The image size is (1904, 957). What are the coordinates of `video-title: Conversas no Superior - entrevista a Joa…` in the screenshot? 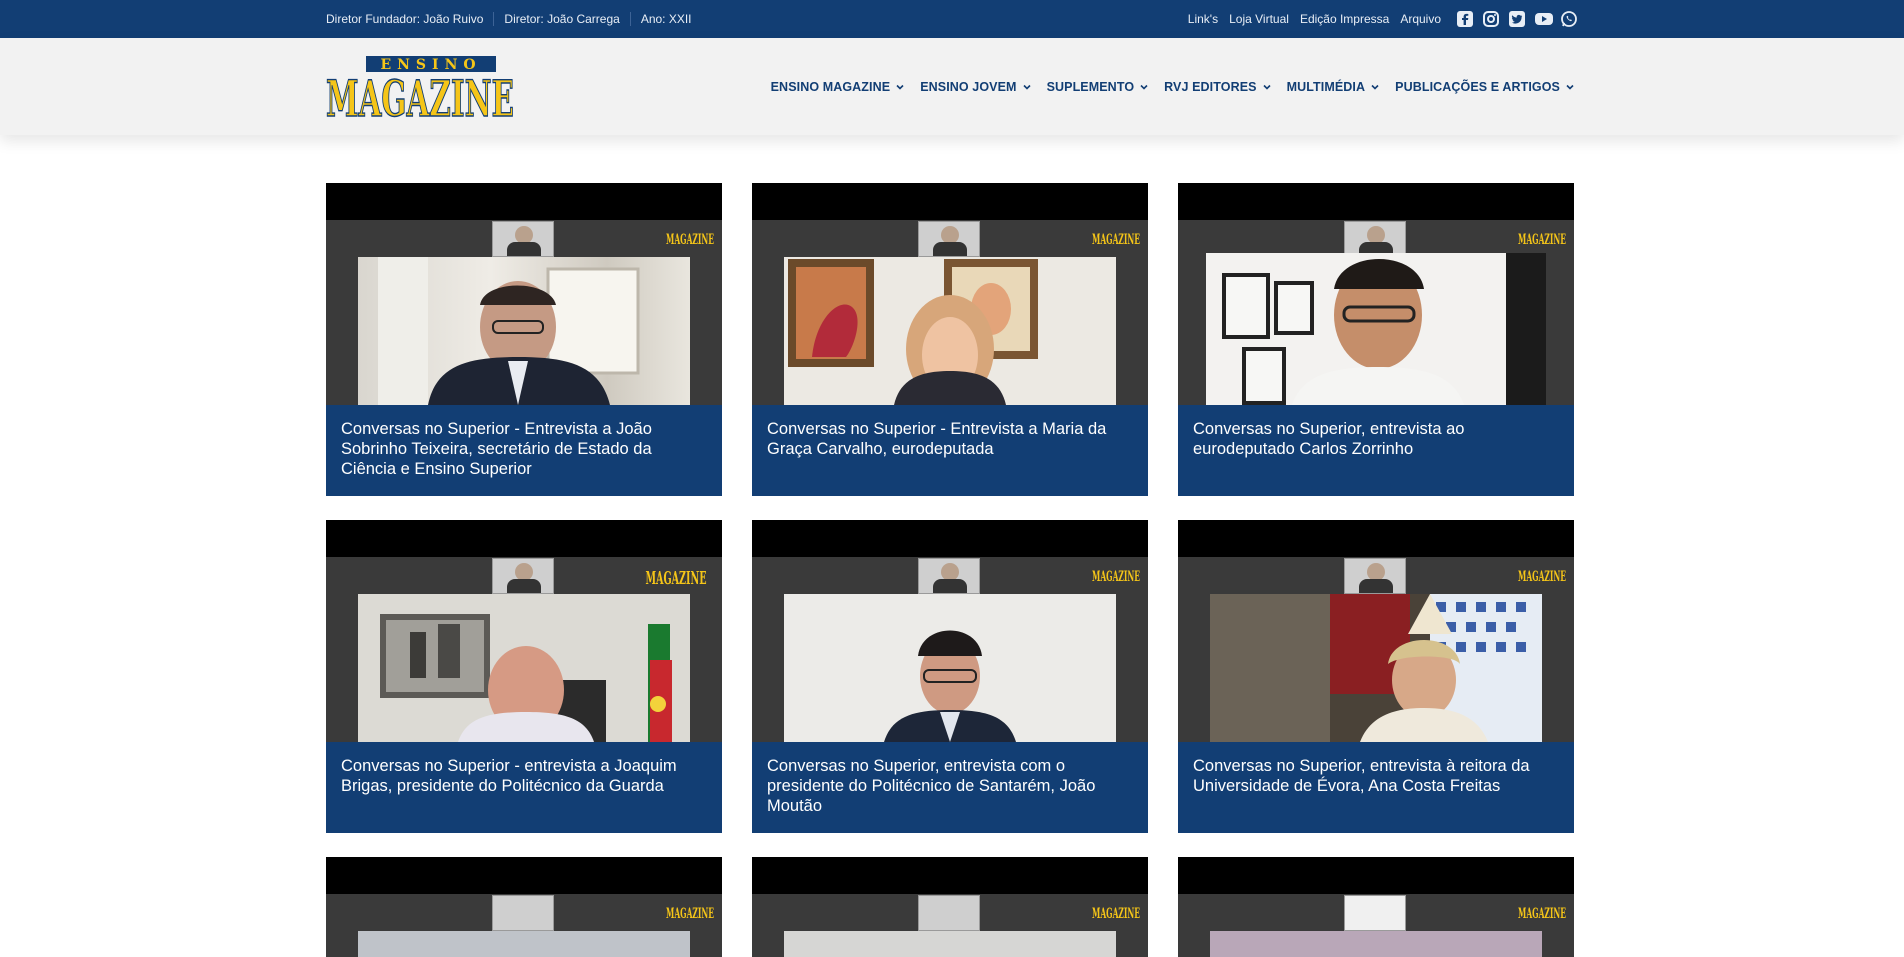 It's located at (524, 787).